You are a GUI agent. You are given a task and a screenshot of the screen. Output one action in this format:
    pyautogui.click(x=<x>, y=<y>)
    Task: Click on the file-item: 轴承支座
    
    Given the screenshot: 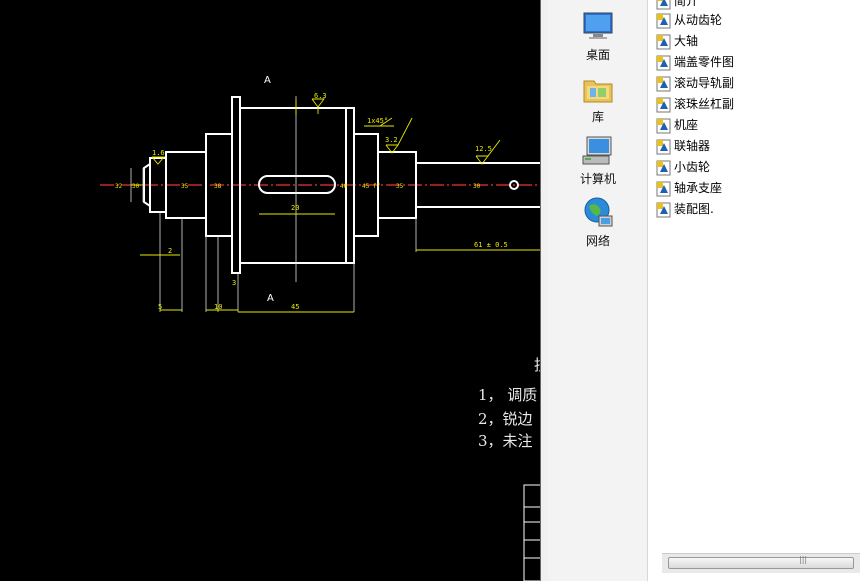 What is the action you would take?
    pyautogui.click(x=689, y=188)
    